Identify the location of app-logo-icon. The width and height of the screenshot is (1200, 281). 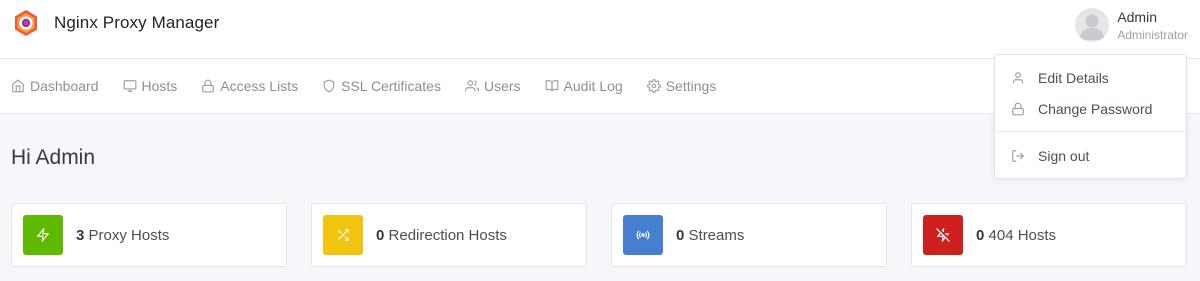
(26, 23).